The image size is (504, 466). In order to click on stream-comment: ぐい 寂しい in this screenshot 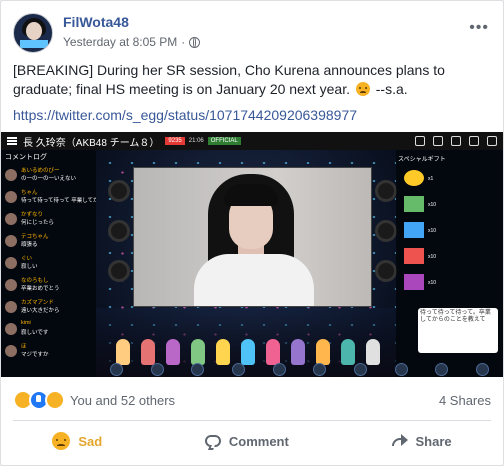, I will do `click(48, 264)`.